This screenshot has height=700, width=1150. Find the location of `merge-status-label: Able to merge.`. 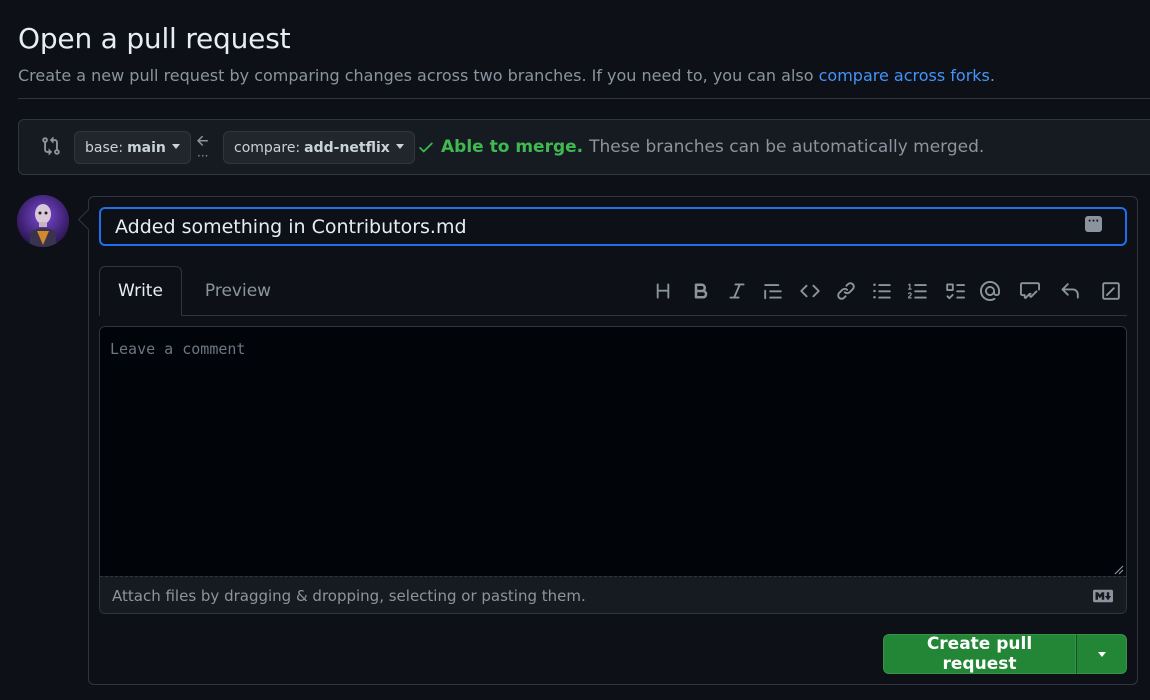

merge-status-label: Able to merge. is located at coordinates (512, 147).